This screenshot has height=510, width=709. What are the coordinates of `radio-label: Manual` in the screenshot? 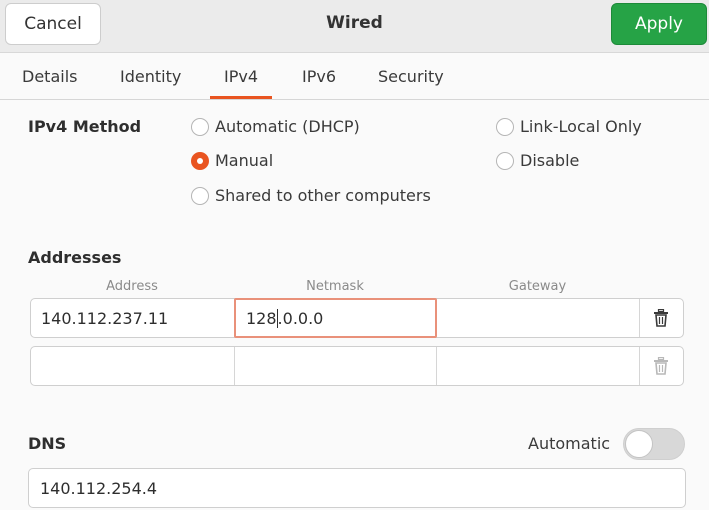 It's located at (244, 160).